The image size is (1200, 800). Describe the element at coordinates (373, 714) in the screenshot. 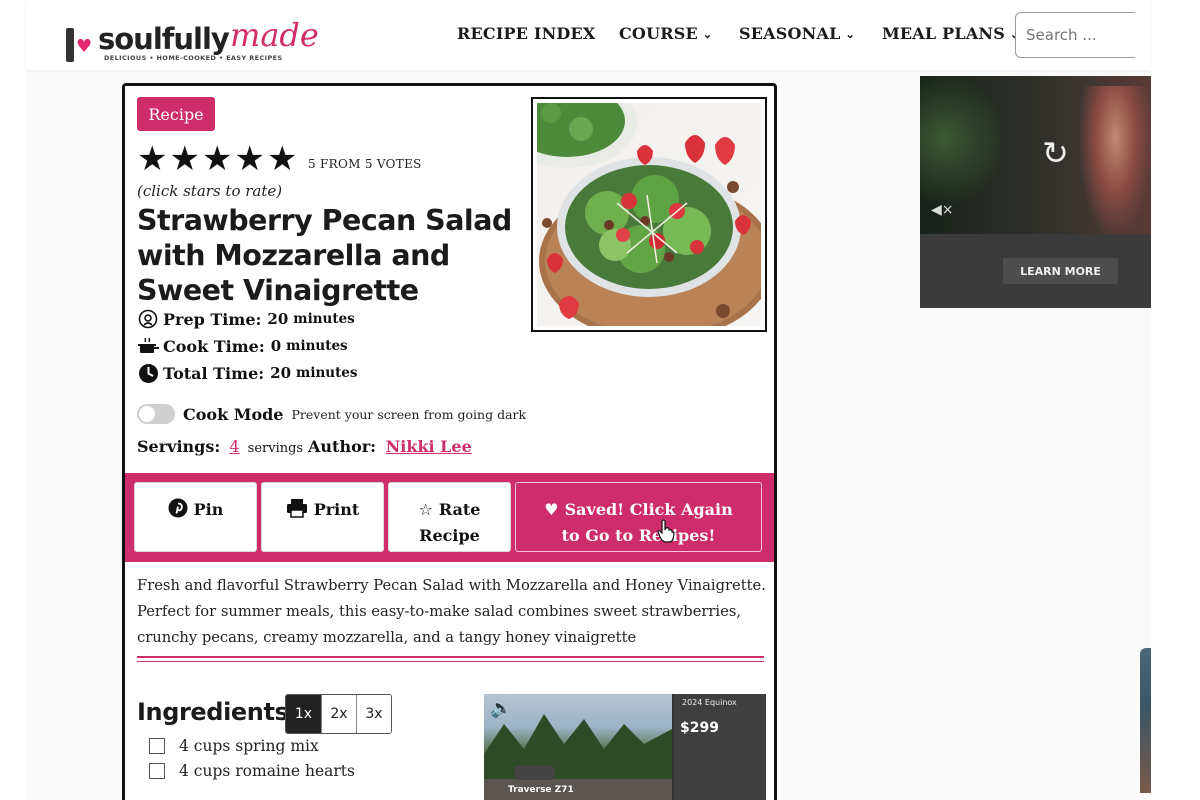

I see `scale-3x-button: 3x` at that location.